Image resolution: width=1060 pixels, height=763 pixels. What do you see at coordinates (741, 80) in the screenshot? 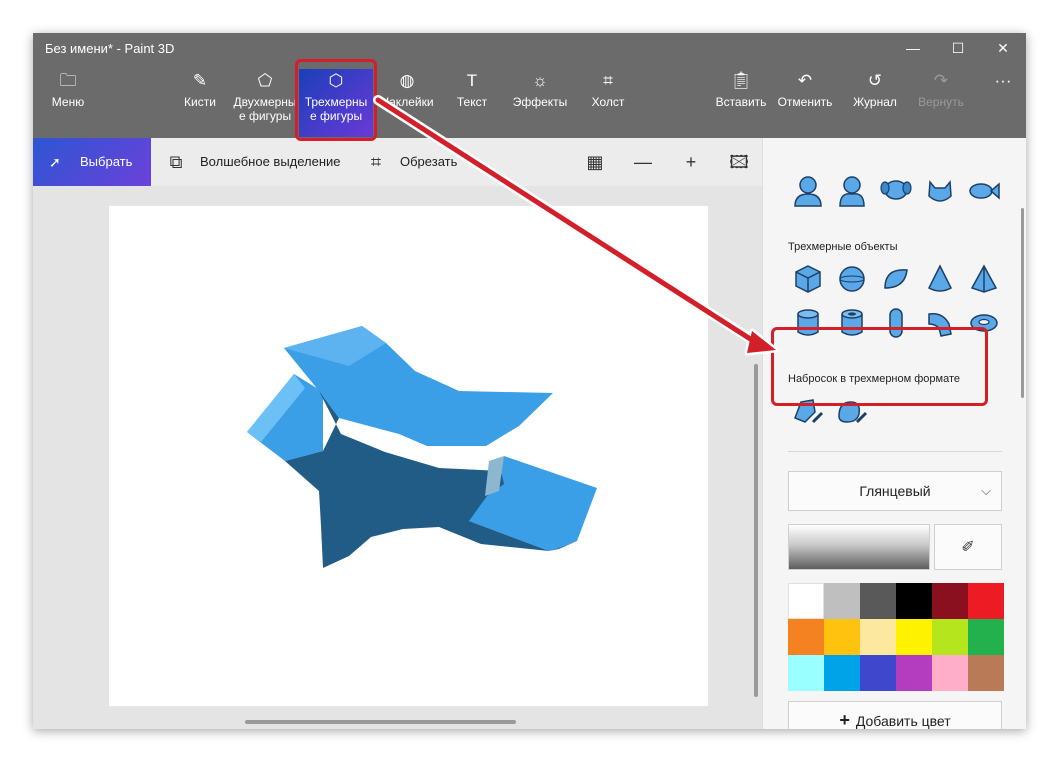
I see `clipboard-icon: 📋︎` at bounding box center [741, 80].